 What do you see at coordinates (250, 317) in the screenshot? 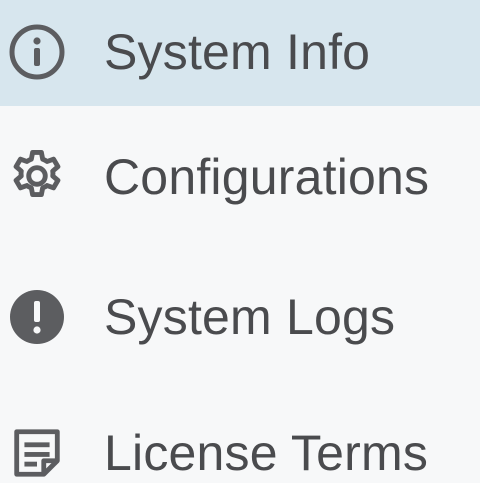
I see `menu-item-label: System Logs` at bounding box center [250, 317].